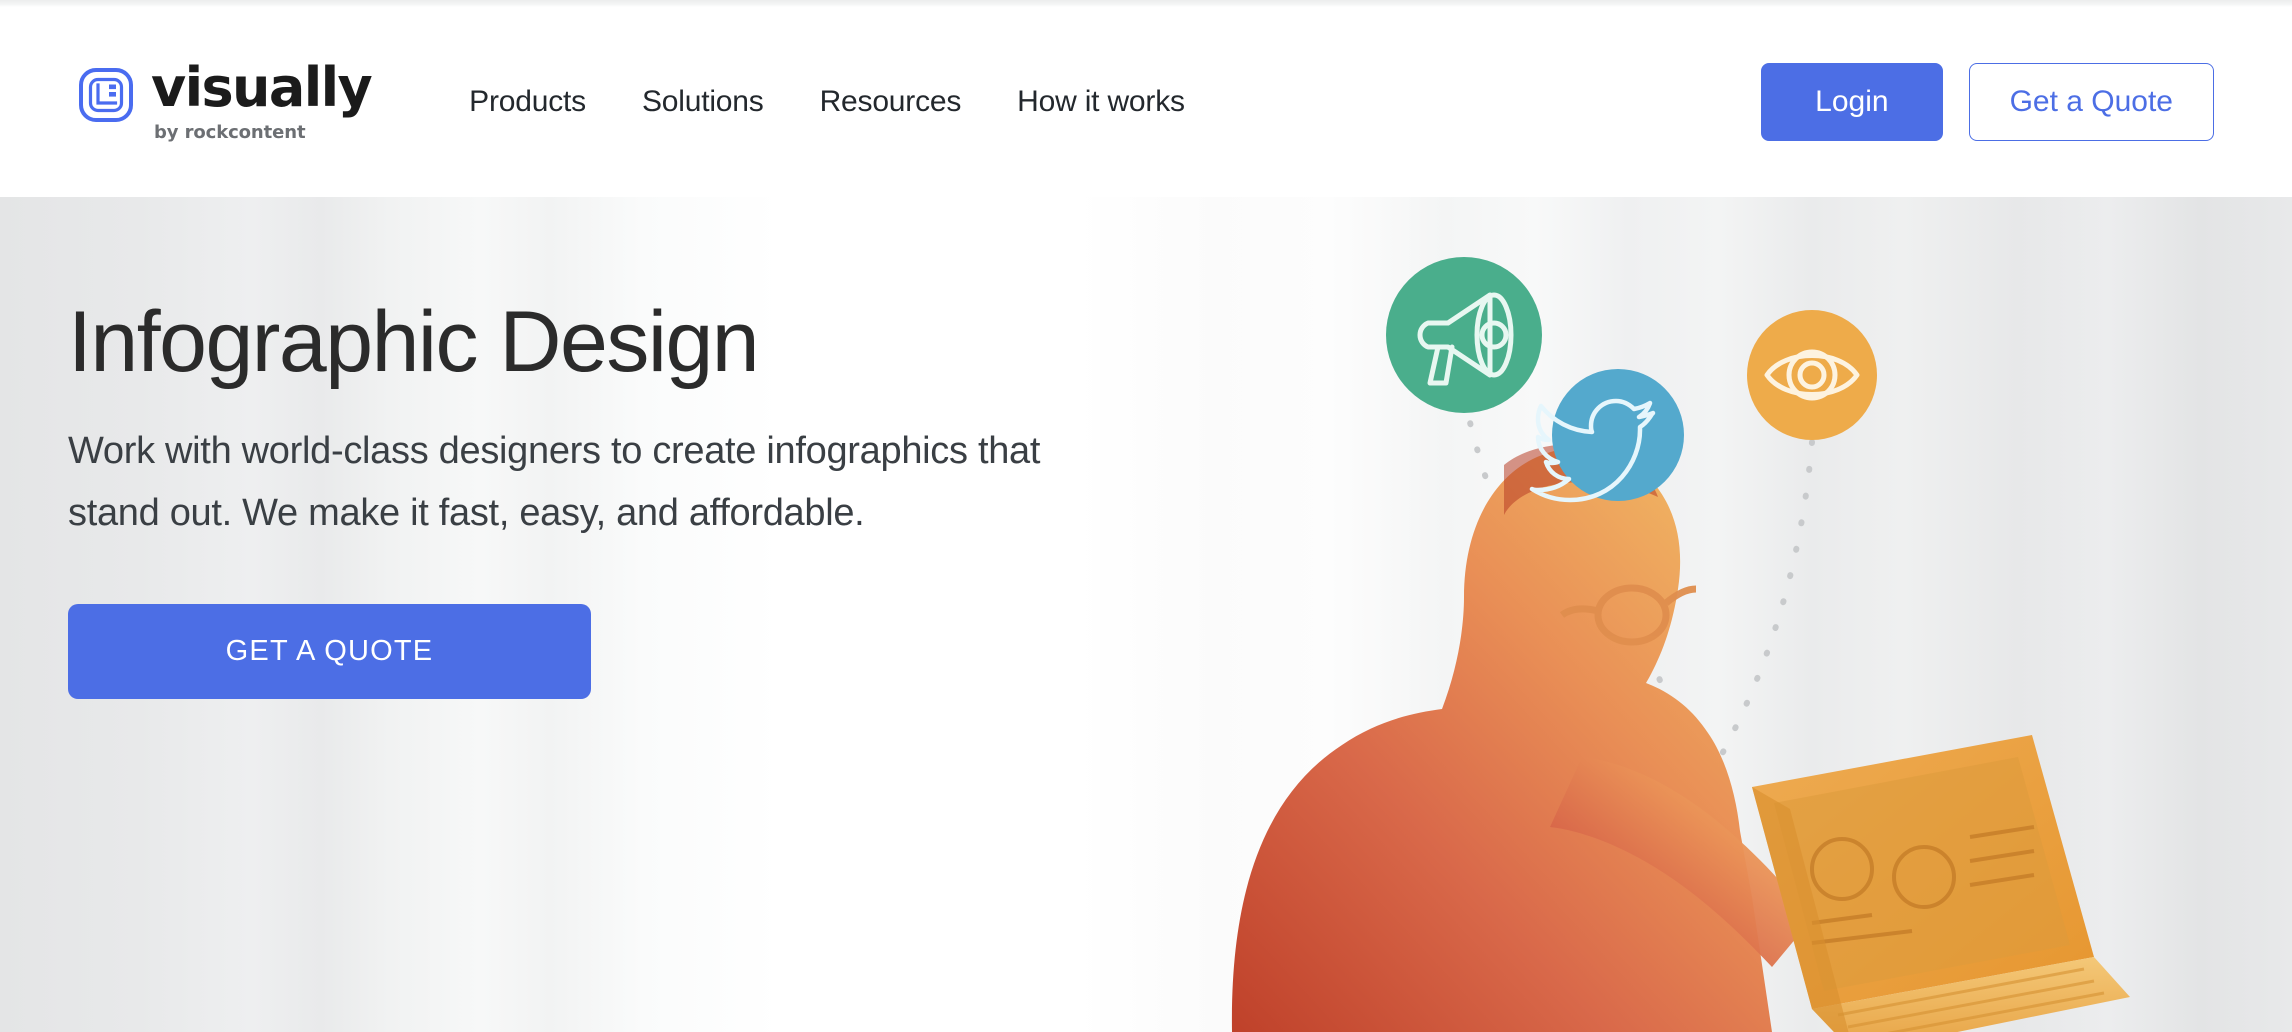  Describe the element at coordinates (703, 102) in the screenshot. I see `nav-item-solutions: Solutions` at that location.